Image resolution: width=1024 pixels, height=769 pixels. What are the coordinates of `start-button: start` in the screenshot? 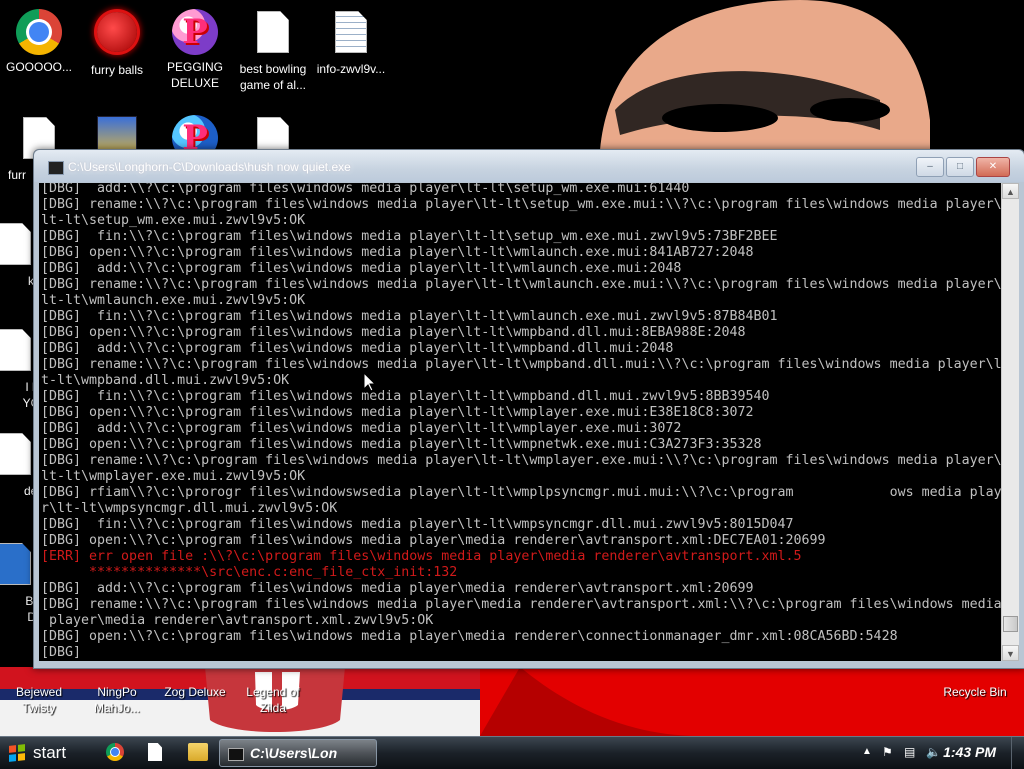 It's located at (46, 753).